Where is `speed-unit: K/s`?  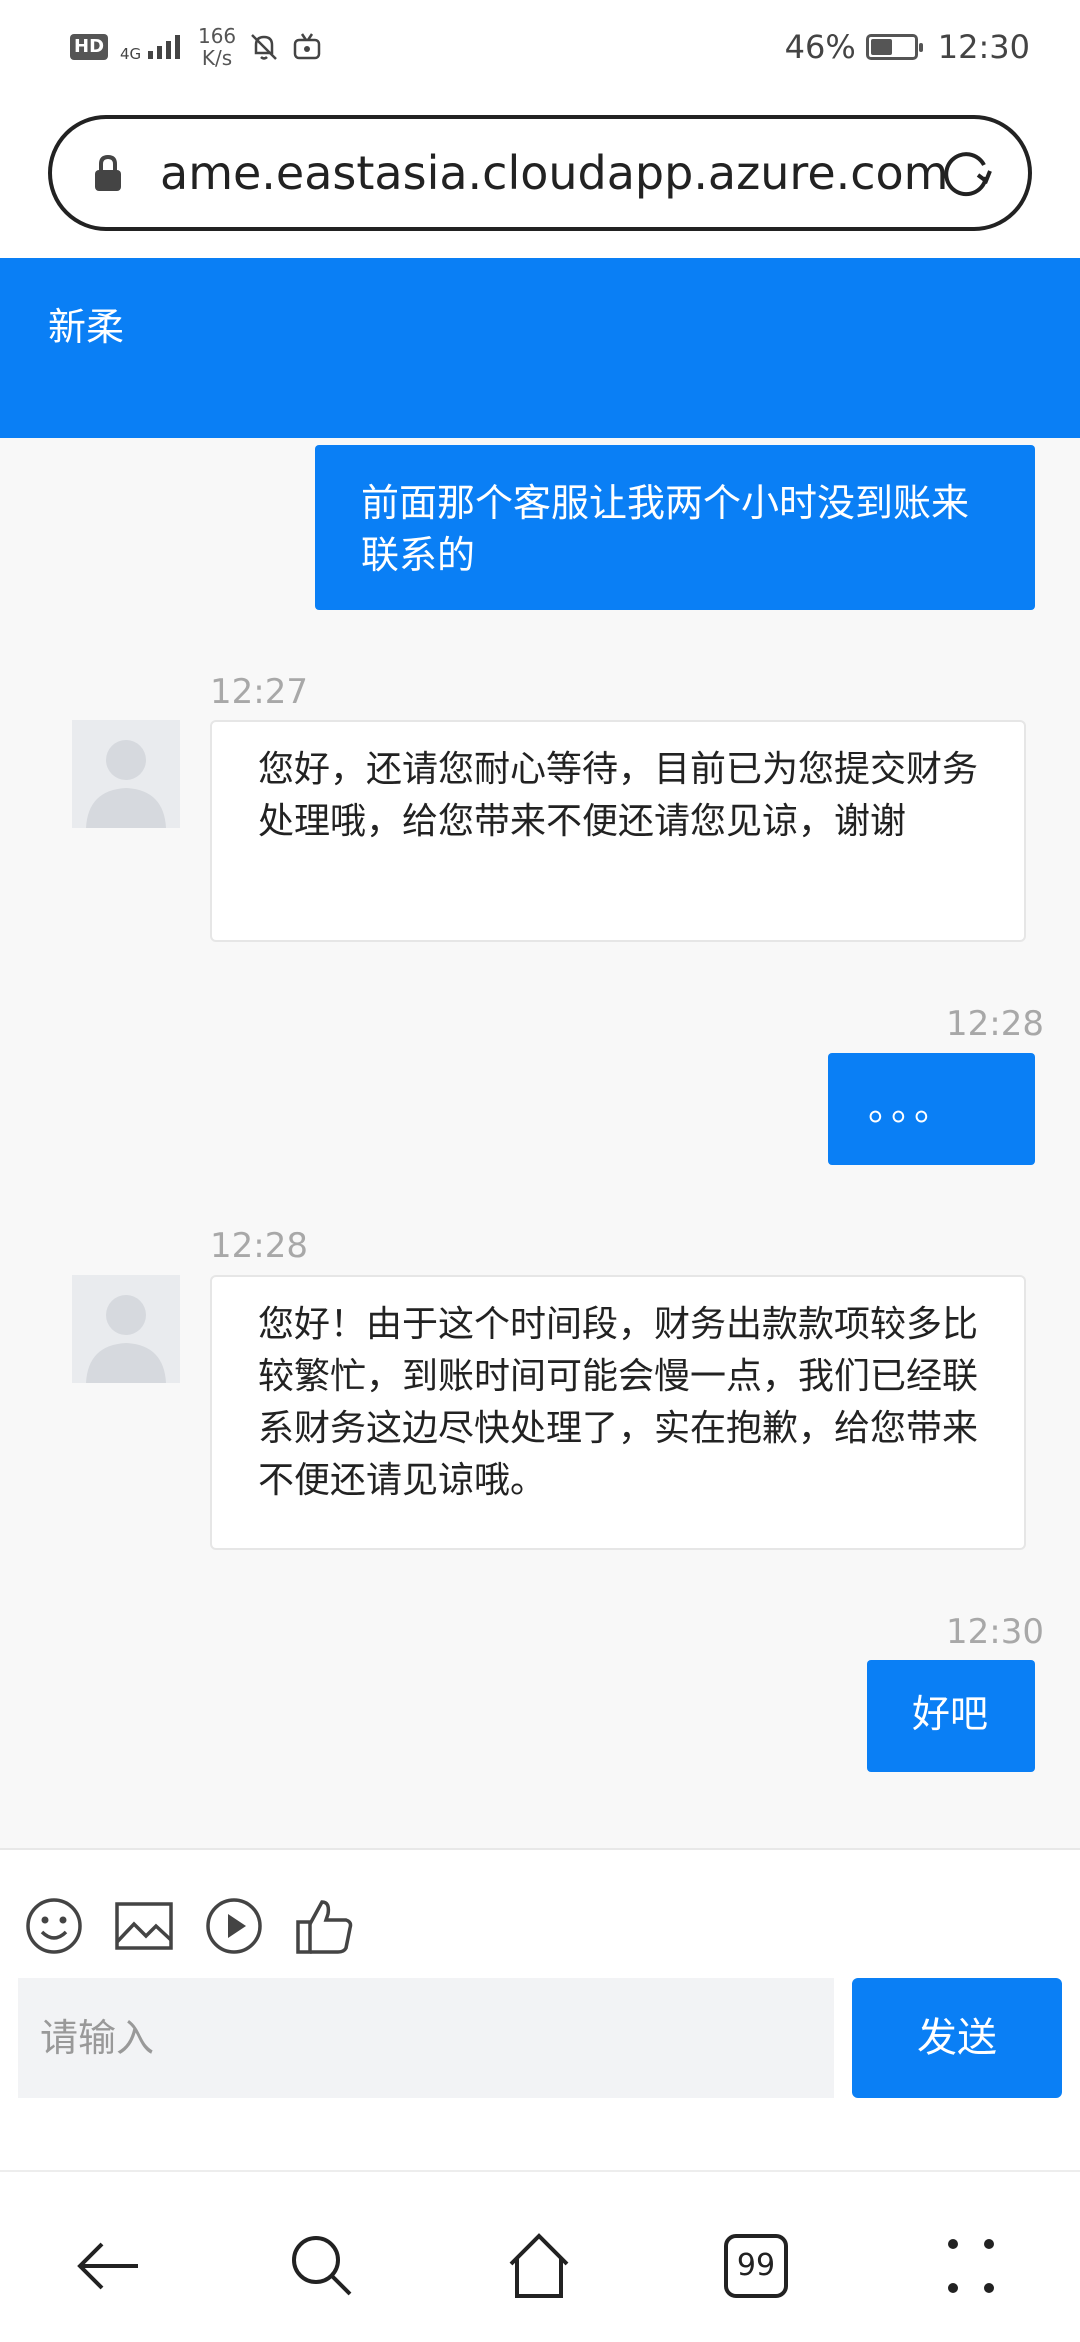 speed-unit: K/s is located at coordinates (217, 58).